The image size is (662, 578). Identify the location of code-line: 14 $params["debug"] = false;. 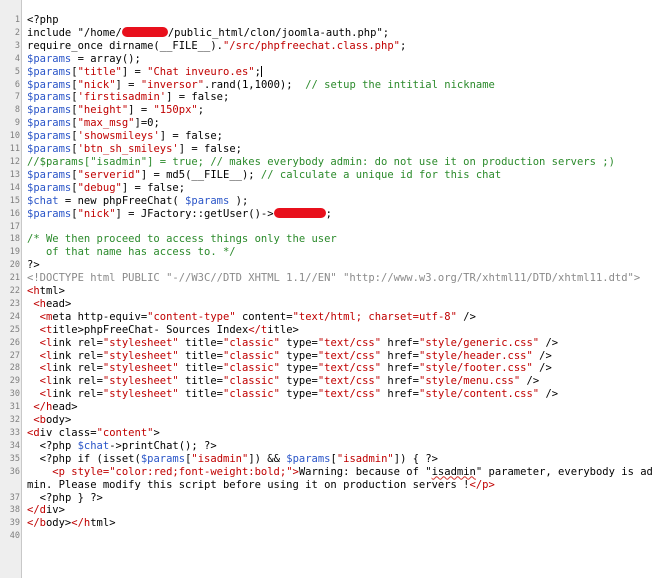
(331, 188).